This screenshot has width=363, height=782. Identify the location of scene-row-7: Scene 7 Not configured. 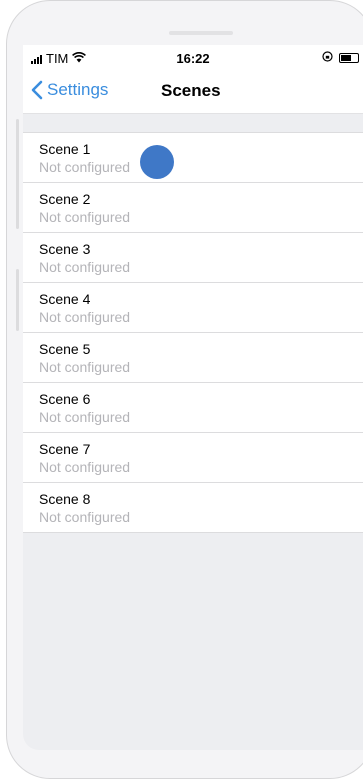
(193, 458).